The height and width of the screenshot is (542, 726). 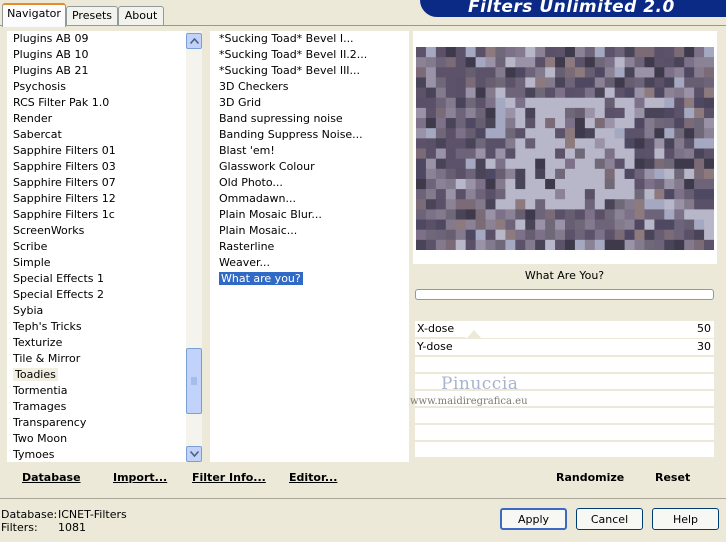 I want to click on chevron-up-icon, so click(x=194, y=41).